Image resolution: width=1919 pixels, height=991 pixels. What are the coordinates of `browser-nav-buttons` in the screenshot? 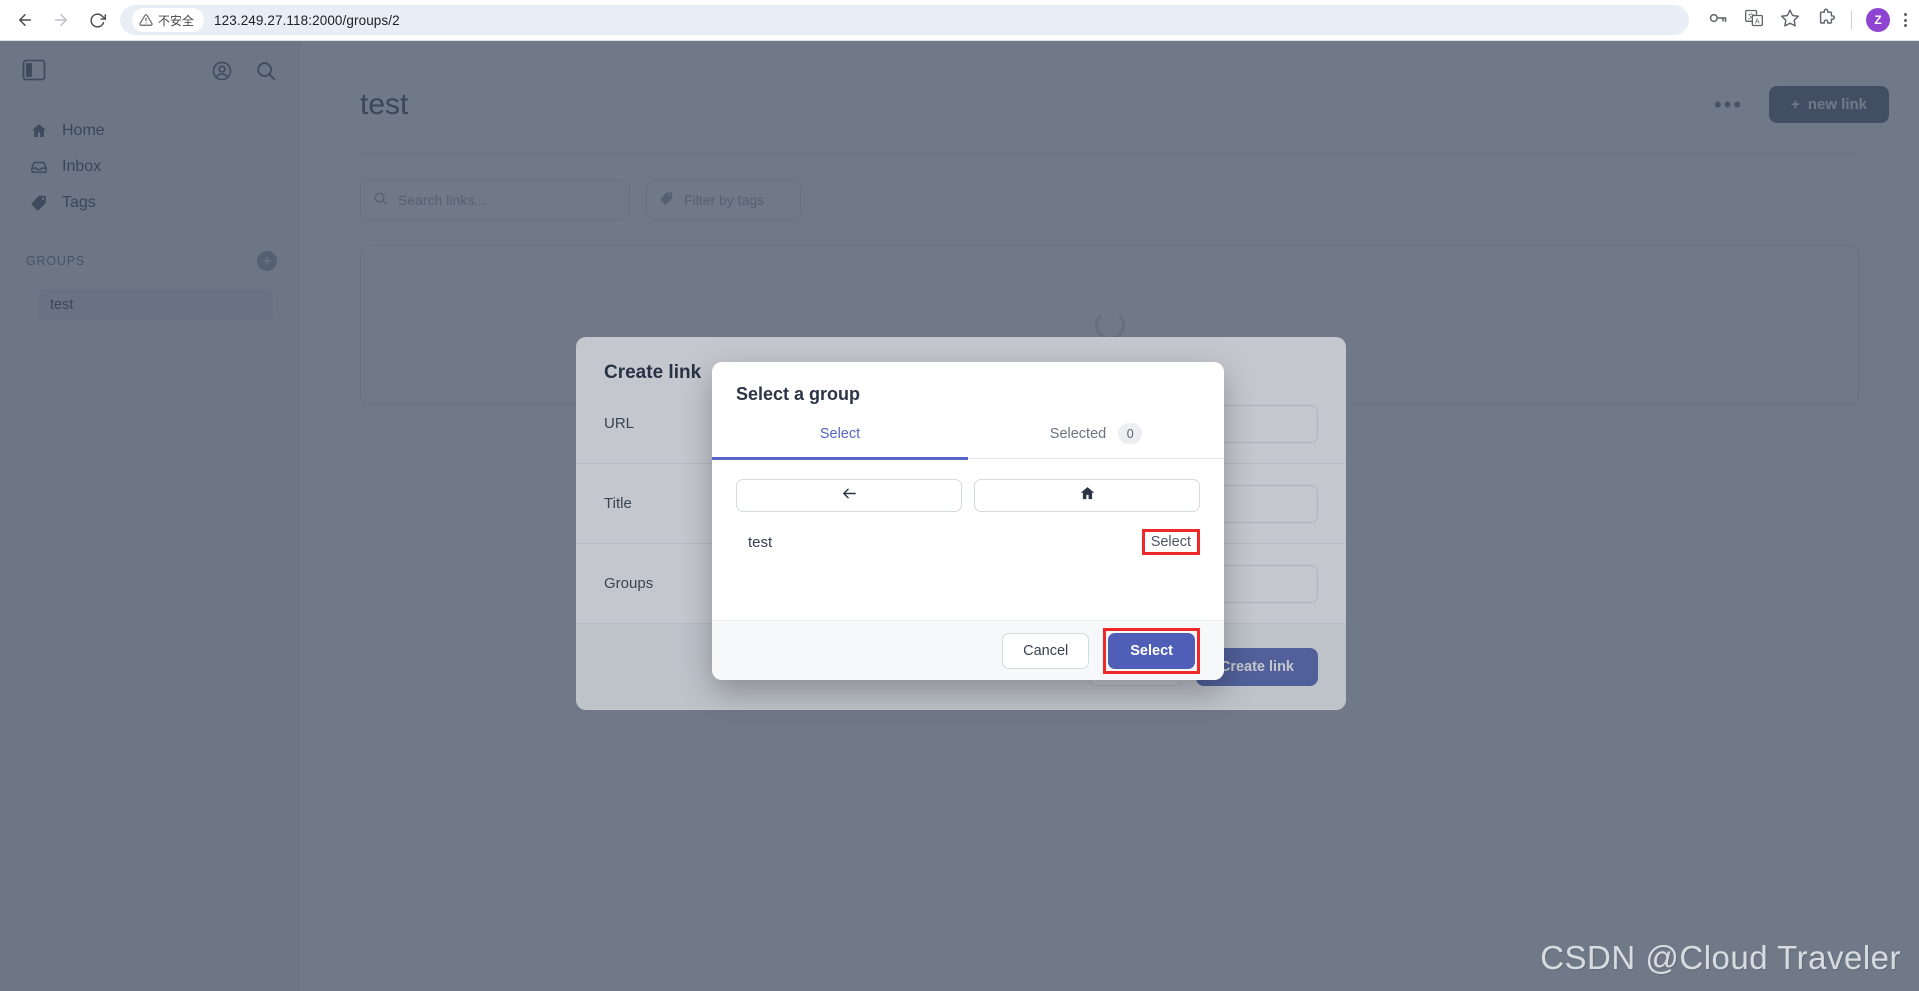 It's located at (57, 20).